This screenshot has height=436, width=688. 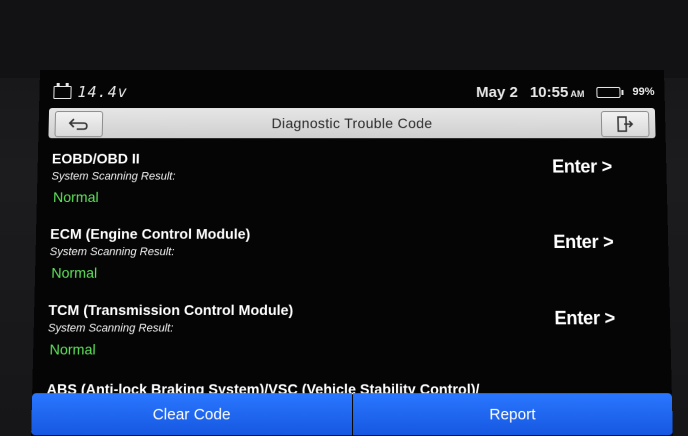 I want to click on status-right: May 2 10:55 AM 99%, so click(x=565, y=91).